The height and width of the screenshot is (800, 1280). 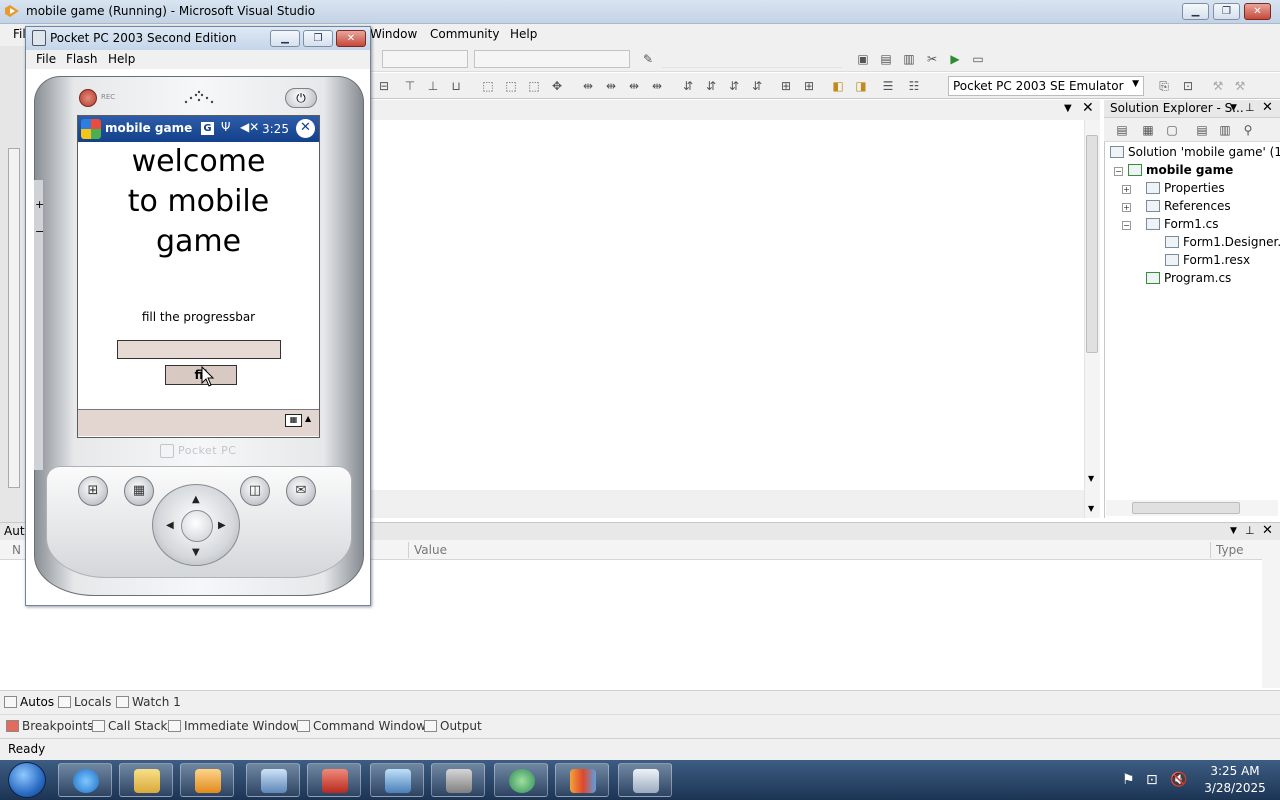 I want to click on volume-up-icon: +, so click(x=39, y=204).